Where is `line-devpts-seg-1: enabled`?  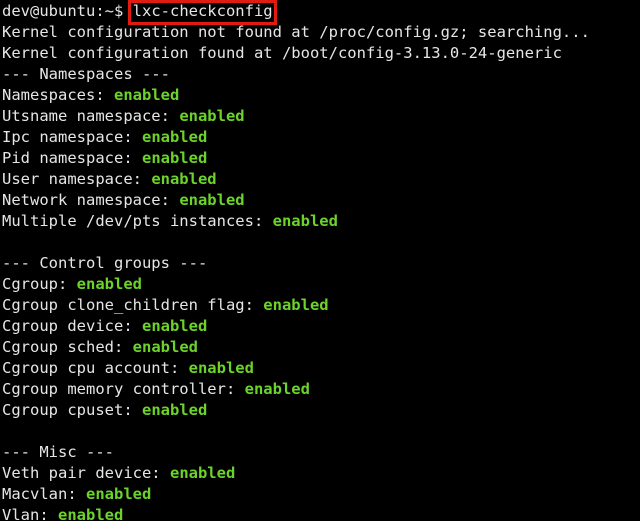
line-devpts-seg-1: enabled is located at coordinates (305, 221).